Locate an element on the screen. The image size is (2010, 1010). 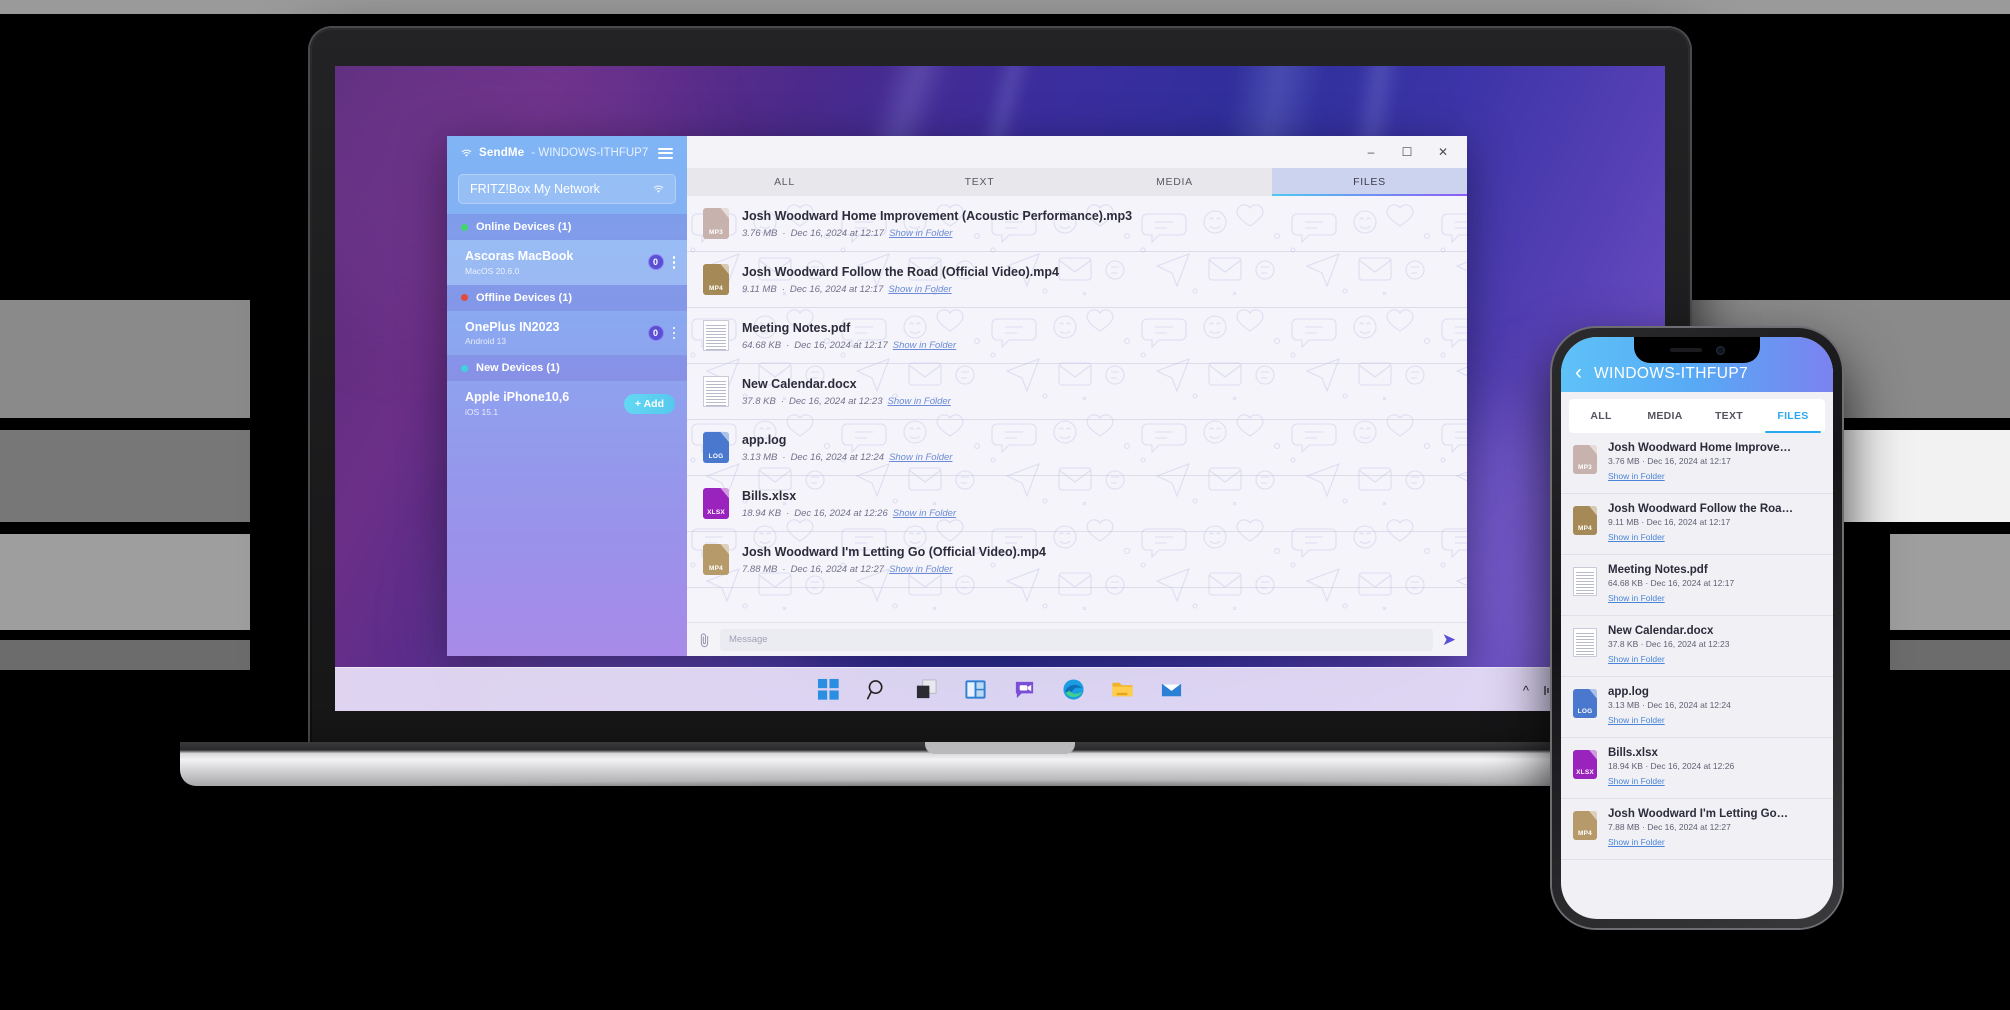
search-icon is located at coordinates (877, 689).